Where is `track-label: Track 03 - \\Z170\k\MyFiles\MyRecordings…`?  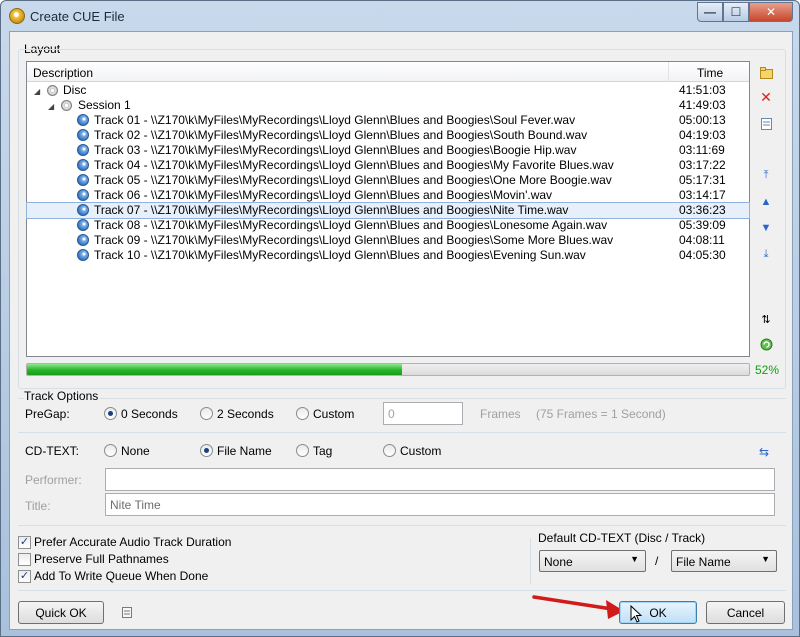 track-label: Track 03 - \\Z170\k\MyFiles\MyRecordings… is located at coordinates (335, 150).